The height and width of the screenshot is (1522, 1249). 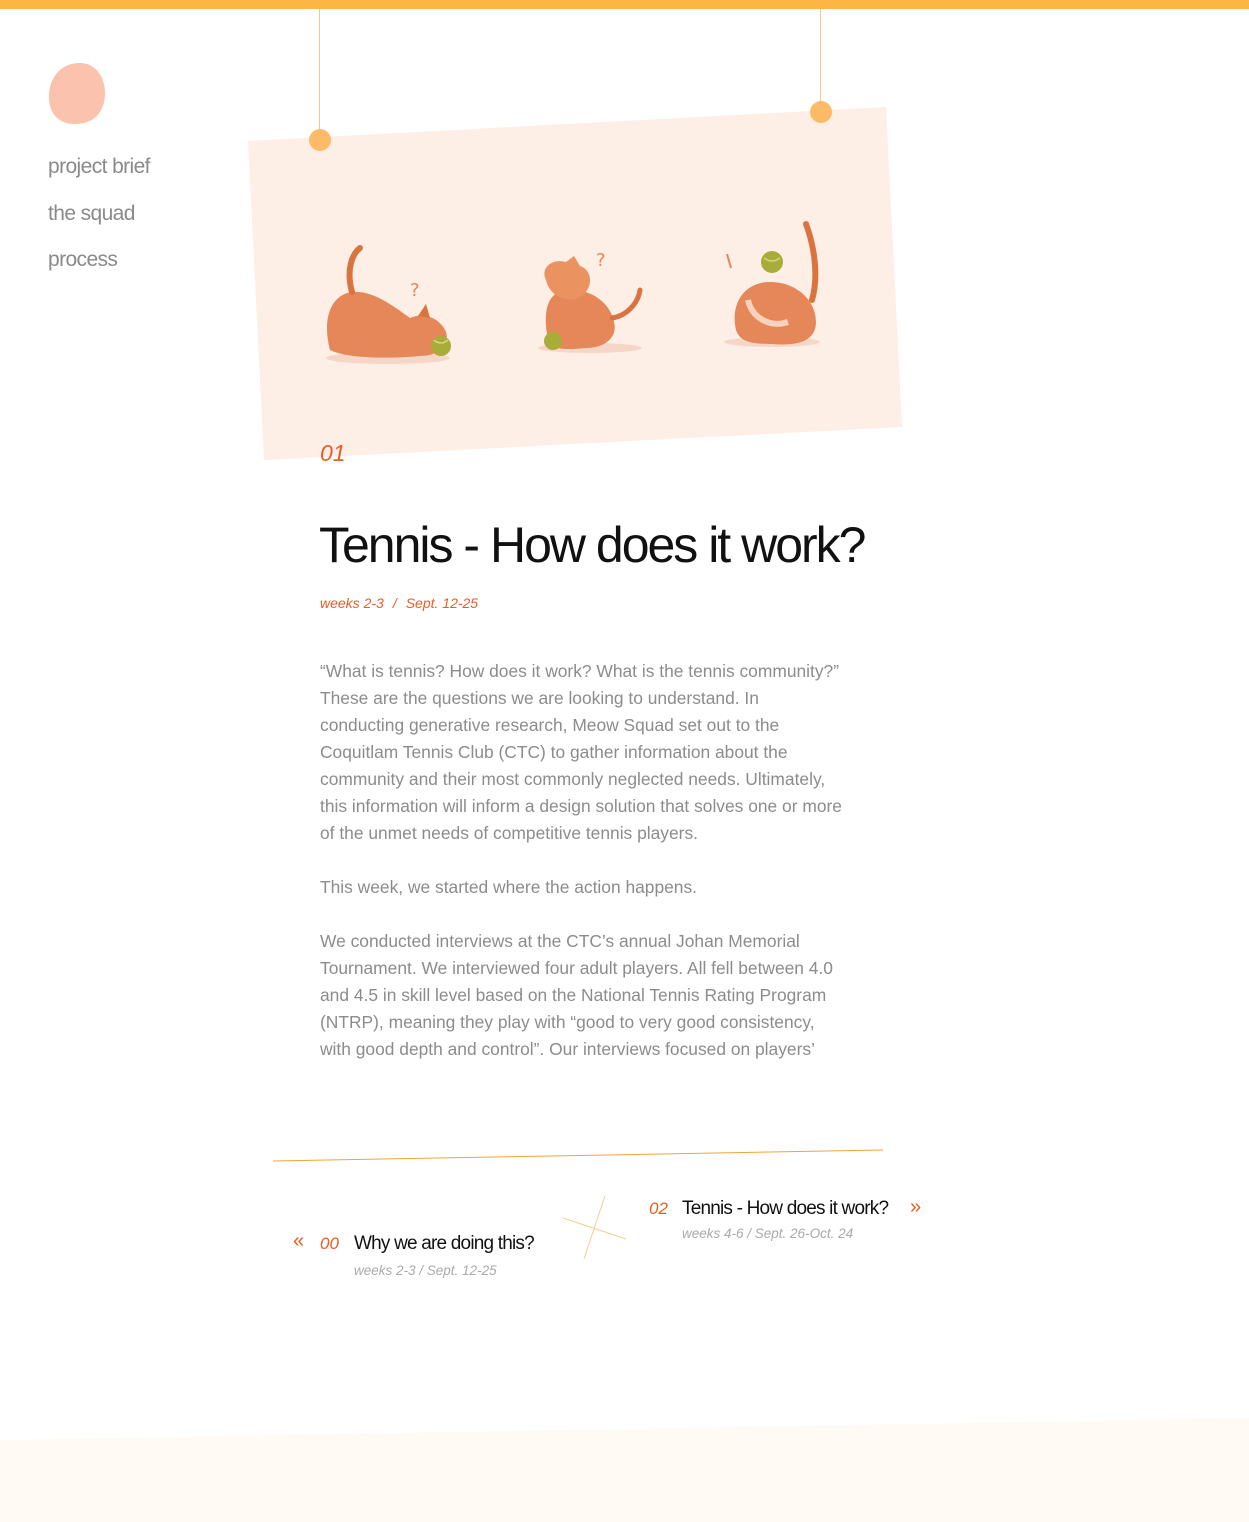 I want to click on prev-title: Why we are doing this?, so click(x=444, y=1243).